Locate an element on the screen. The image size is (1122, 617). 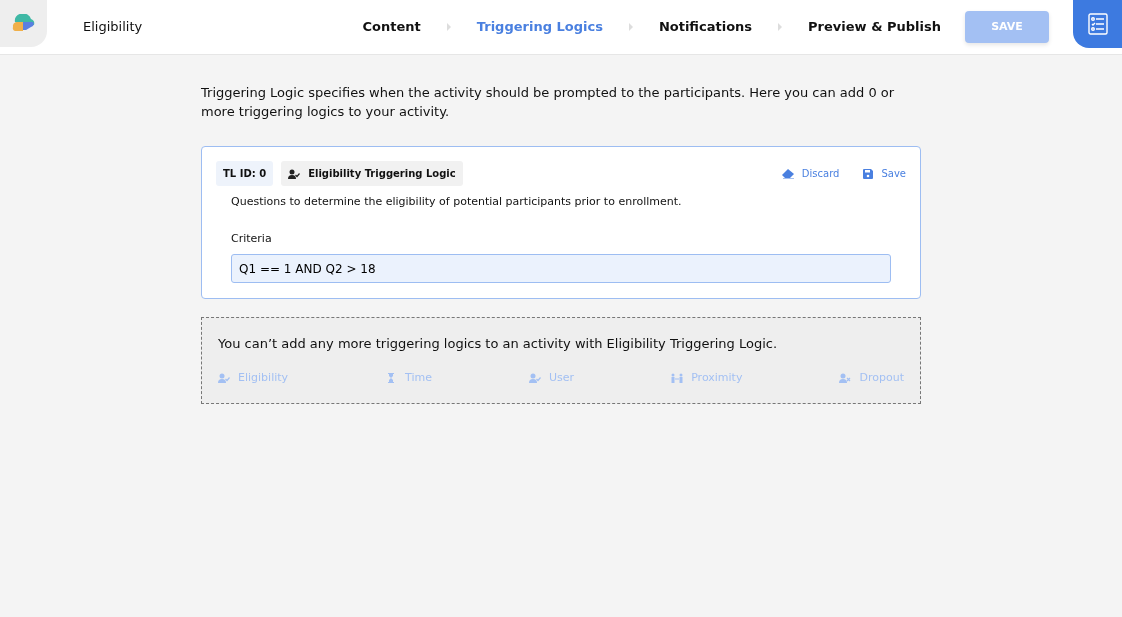
step-tab: Preview & Publish is located at coordinates (874, 27).